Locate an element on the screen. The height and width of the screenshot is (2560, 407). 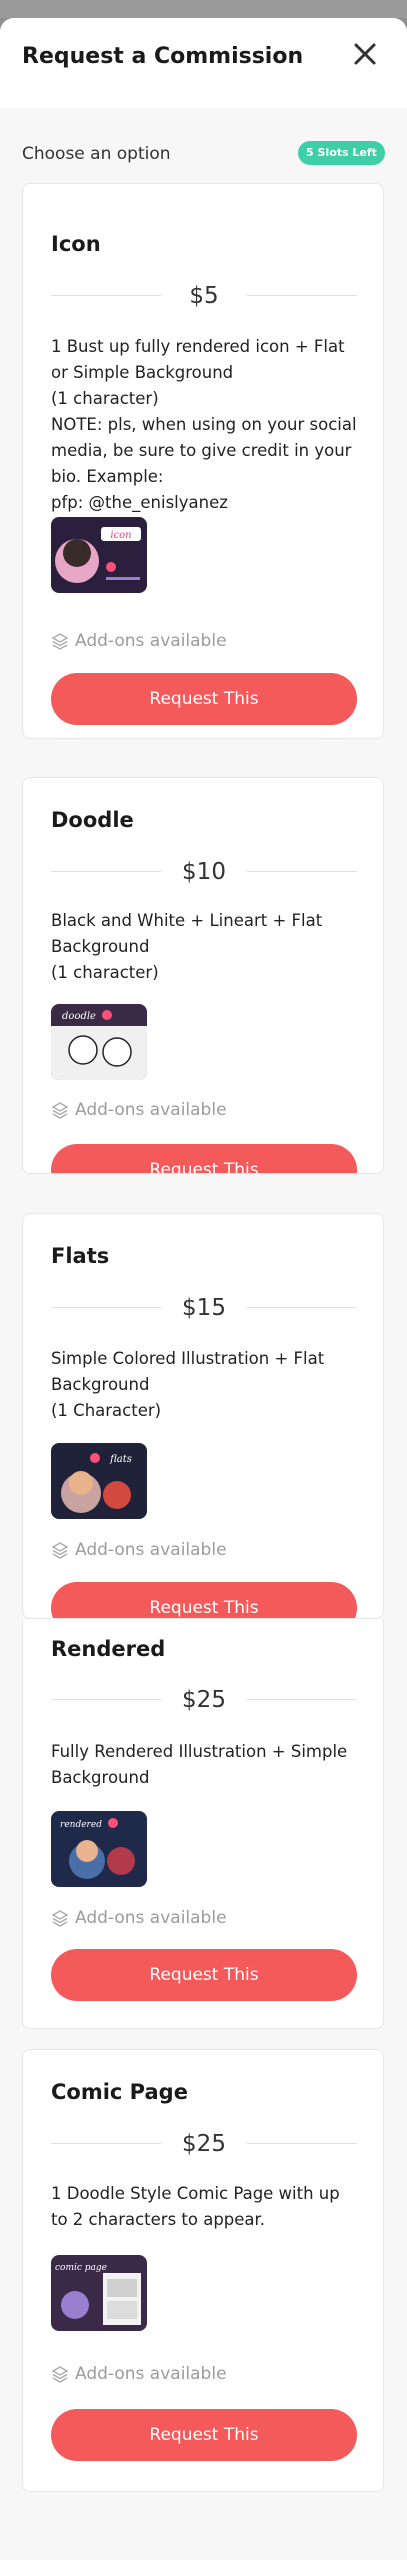
request-button-doodle: Request This is located at coordinates (204, 1158).